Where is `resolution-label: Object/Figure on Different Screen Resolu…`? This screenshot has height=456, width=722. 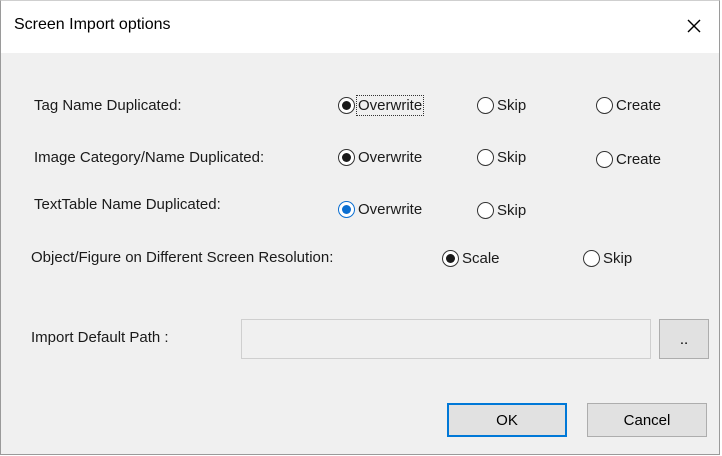
resolution-label: Object/Figure on Different Screen Resolu… is located at coordinates (182, 257).